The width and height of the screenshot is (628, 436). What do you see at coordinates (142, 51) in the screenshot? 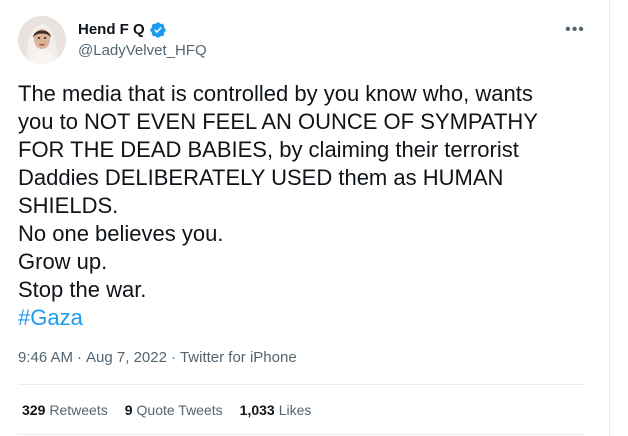
I see `author-handle: @LadyVelvet_HFQ` at bounding box center [142, 51].